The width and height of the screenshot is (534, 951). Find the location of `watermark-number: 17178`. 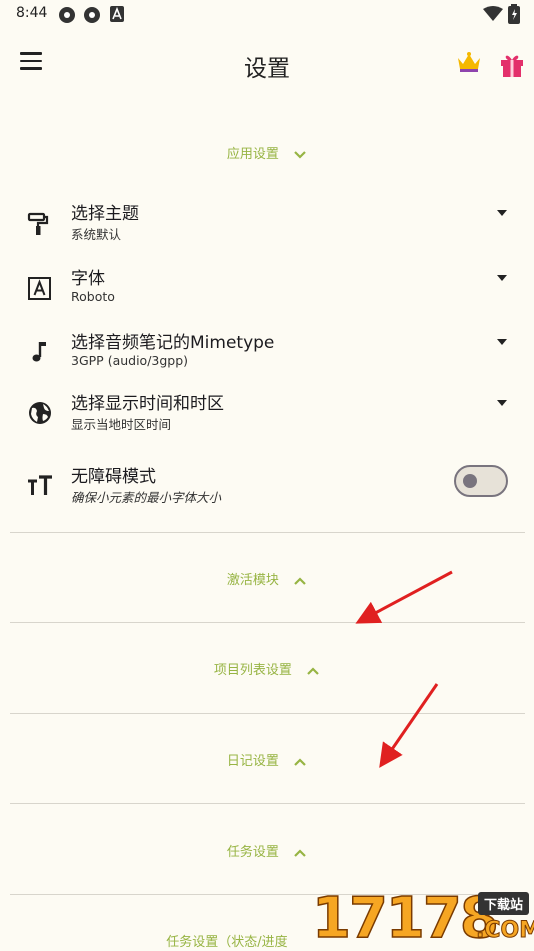

watermark-number: 17178 is located at coordinates (405, 918).